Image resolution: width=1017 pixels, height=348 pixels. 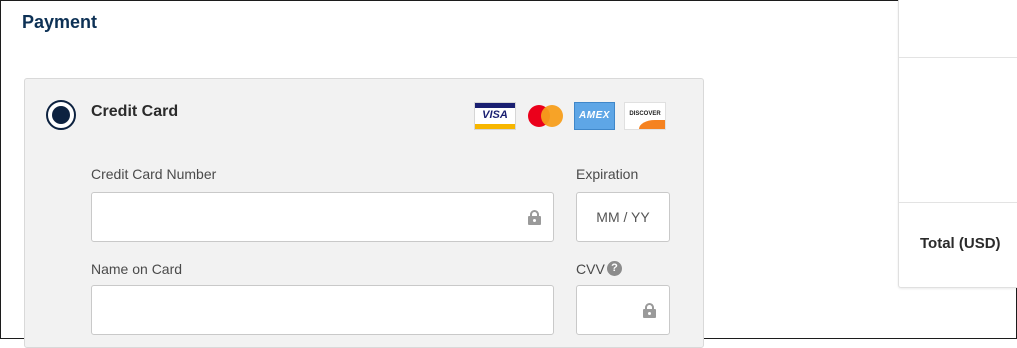 What do you see at coordinates (137, 269) in the screenshot?
I see `name-on-card-label: Name on Card` at bounding box center [137, 269].